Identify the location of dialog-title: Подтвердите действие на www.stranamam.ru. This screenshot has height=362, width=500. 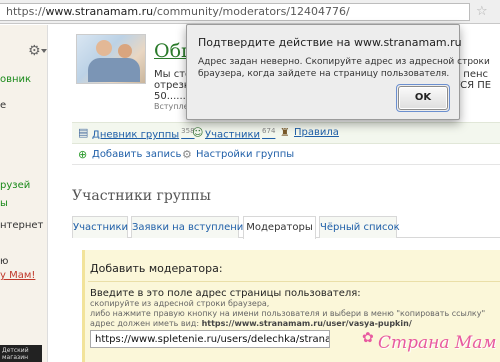
(330, 42).